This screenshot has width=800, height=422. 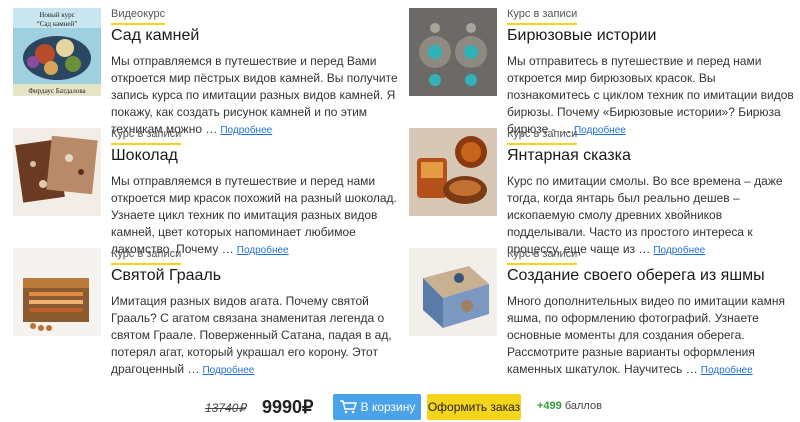 What do you see at coordinates (226, 408) in the screenshot?
I see `old-price: 13740₽` at bounding box center [226, 408].